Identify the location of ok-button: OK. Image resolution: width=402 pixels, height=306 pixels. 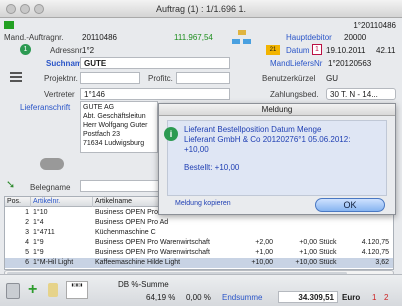
(350, 205).